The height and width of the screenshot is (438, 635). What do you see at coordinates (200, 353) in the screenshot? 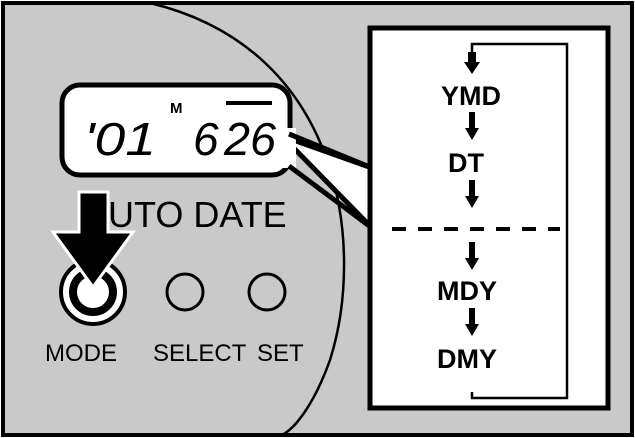
I see `select-label: SELECT` at bounding box center [200, 353].